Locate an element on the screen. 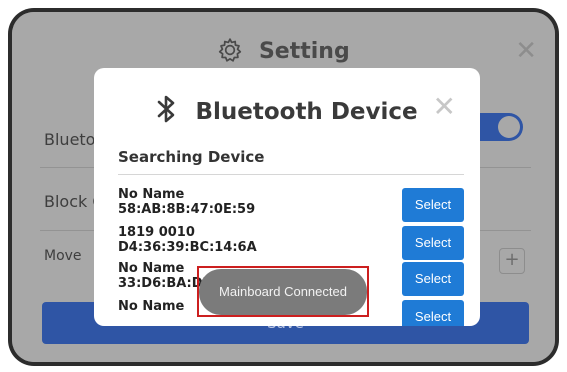  settings-row-move-label: Move is located at coordinates (63, 256).